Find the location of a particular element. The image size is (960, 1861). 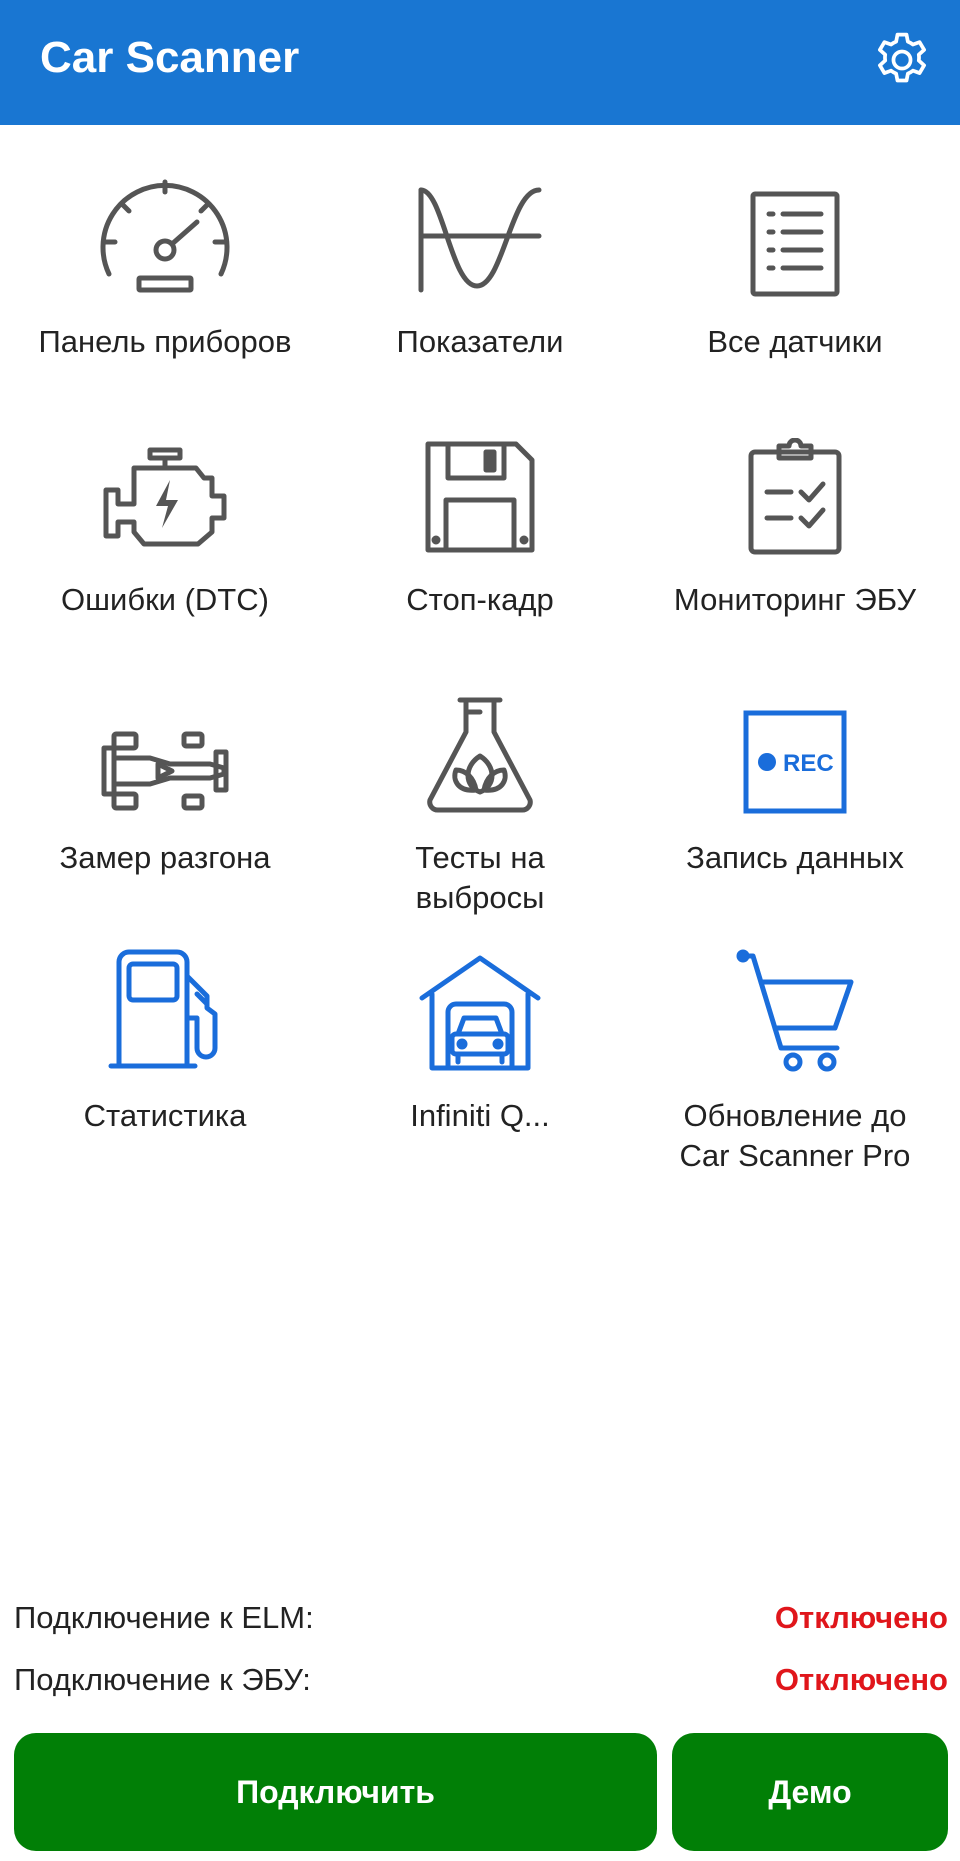

elm-connection-status: Подключение к ELM: Отключено is located at coordinates (481, 1618).